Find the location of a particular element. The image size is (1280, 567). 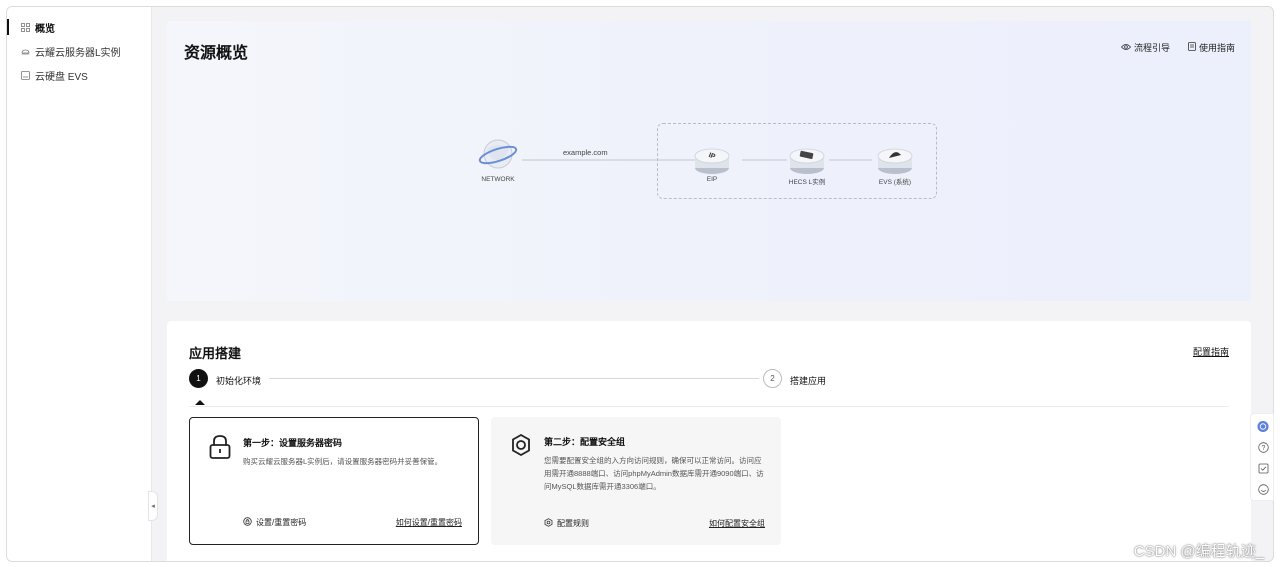

card-description: 购买云耀云服务器L实例后，请设置服务器密码并妥善保管。 is located at coordinates (343, 461).